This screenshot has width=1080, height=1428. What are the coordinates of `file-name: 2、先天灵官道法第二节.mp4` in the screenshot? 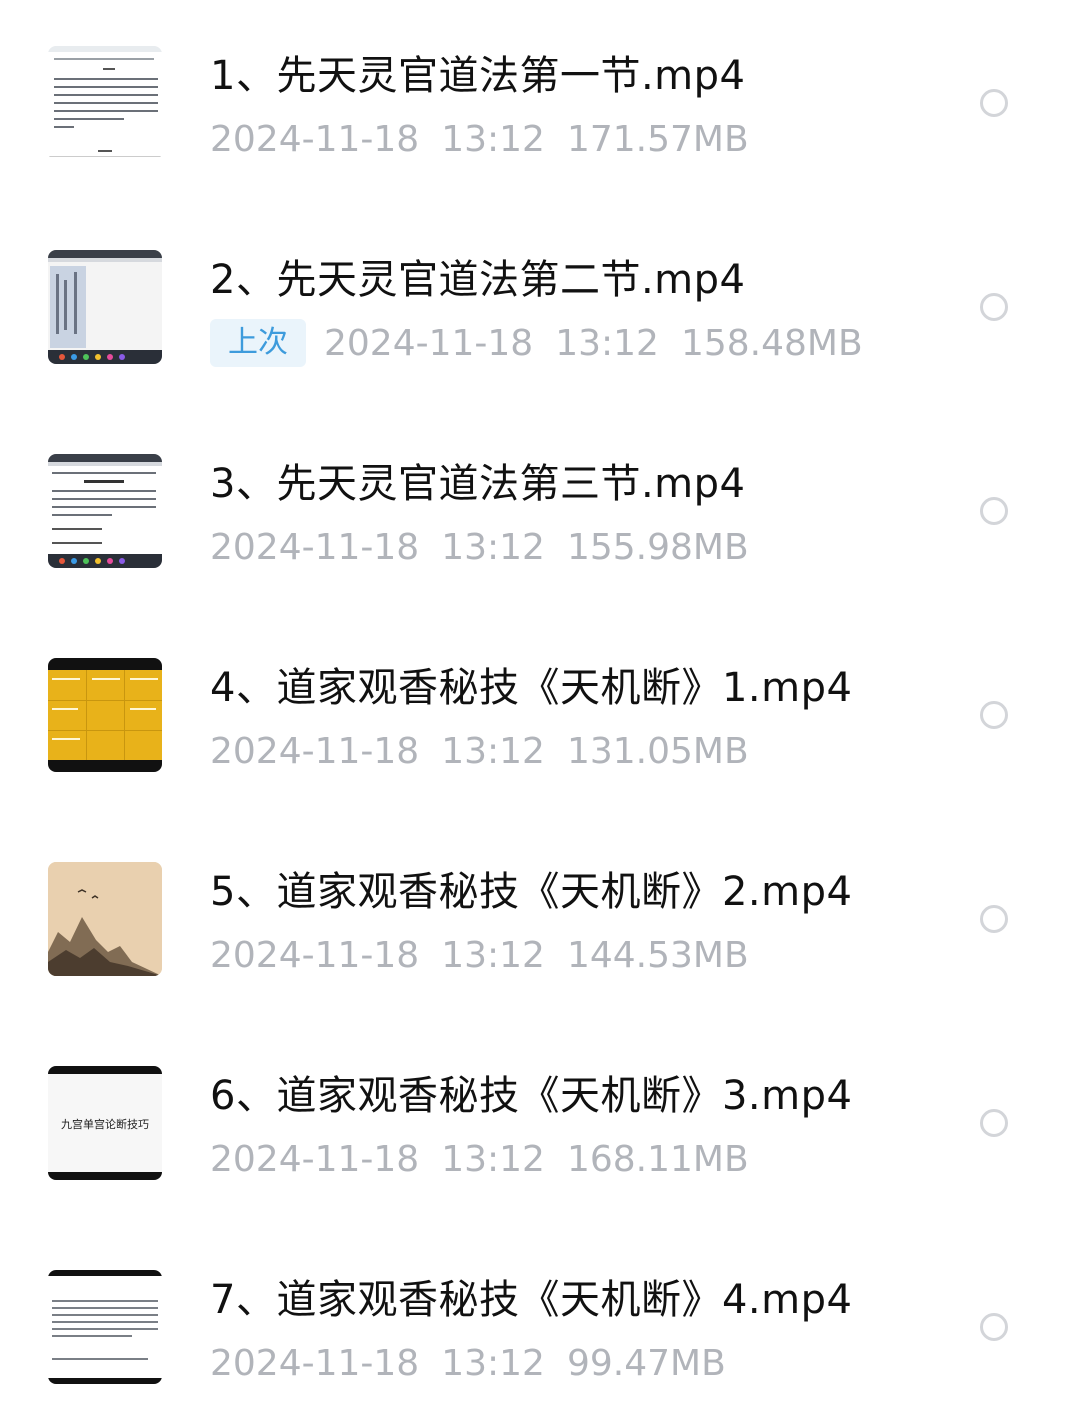 It's located at (478, 280).